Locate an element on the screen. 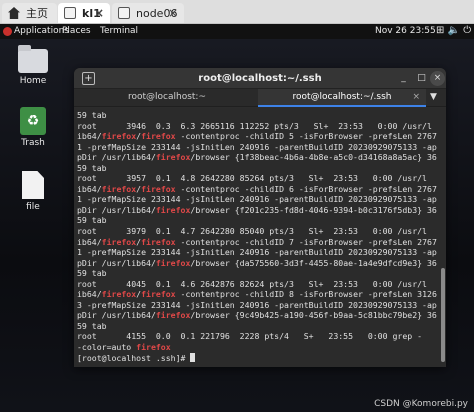 Image resolution: width=474 pixels, height=412 pixels. terminal-line: -color=auto firefox is located at coordinates (258, 347).